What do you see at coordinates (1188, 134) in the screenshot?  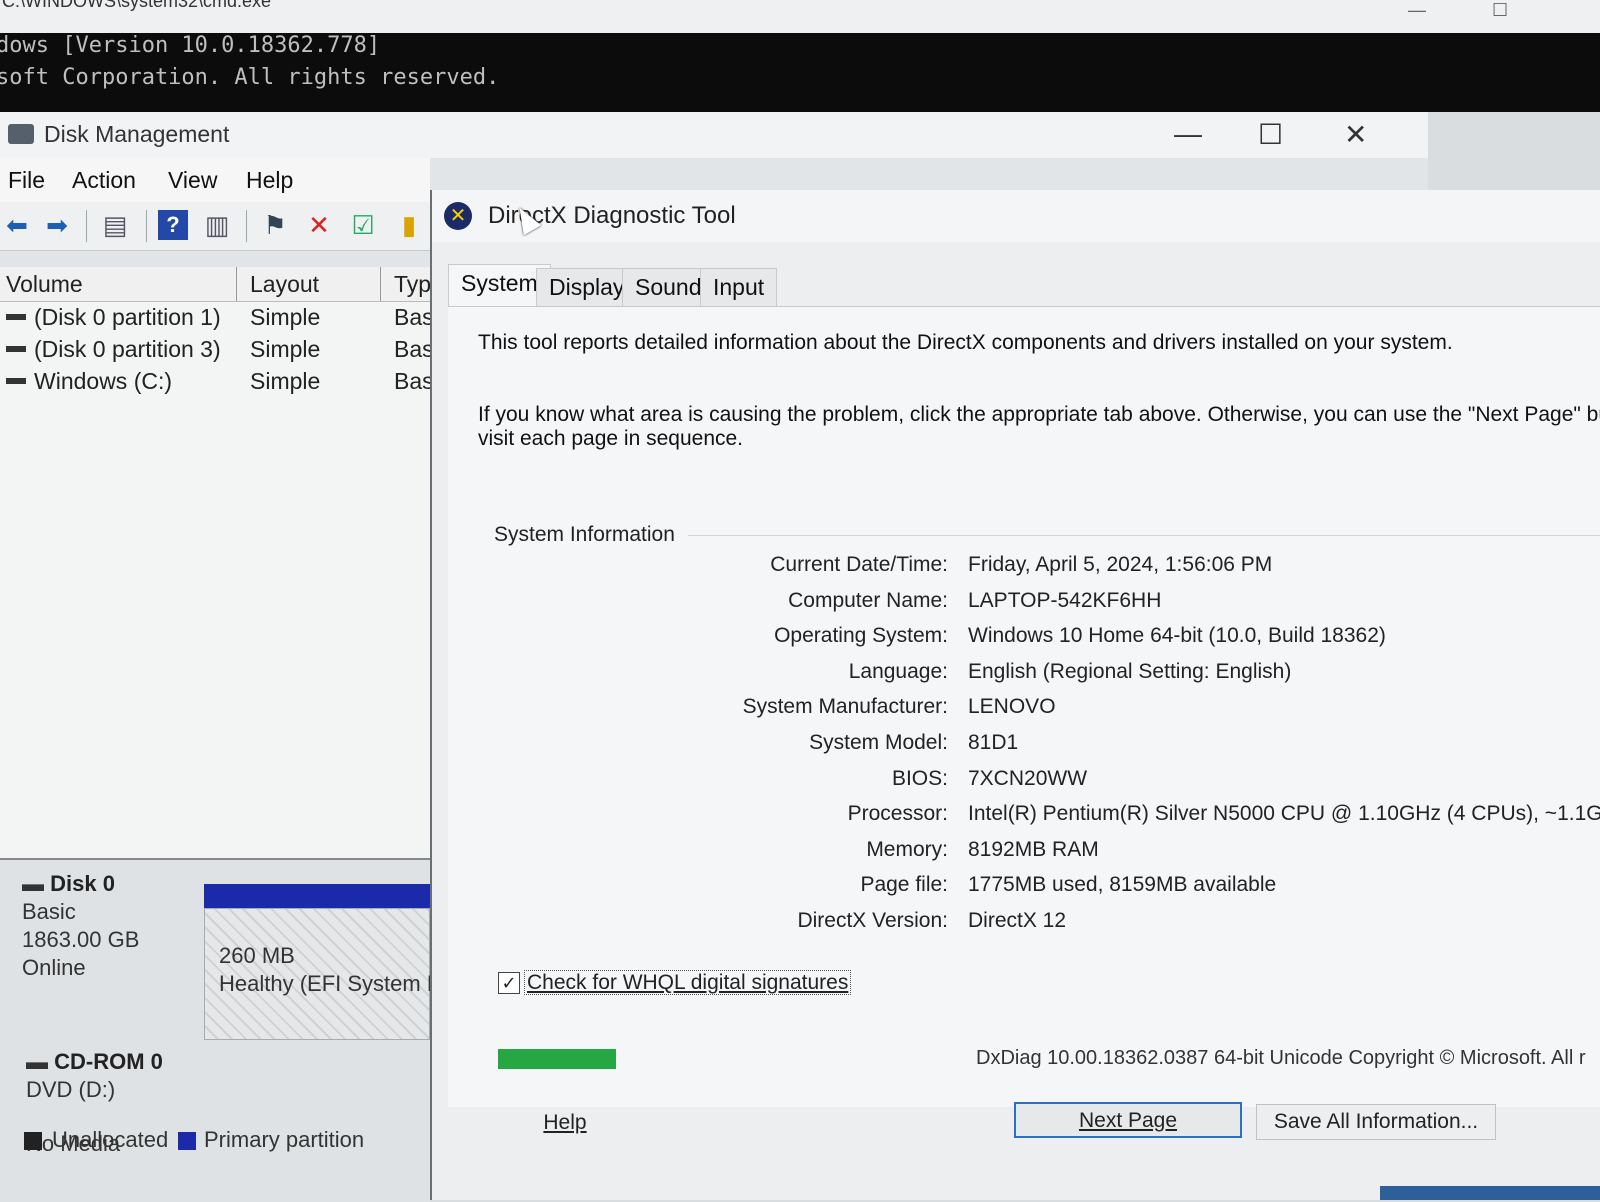 I see `dm-minimize-button: —` at bounding box center [1188, 134].